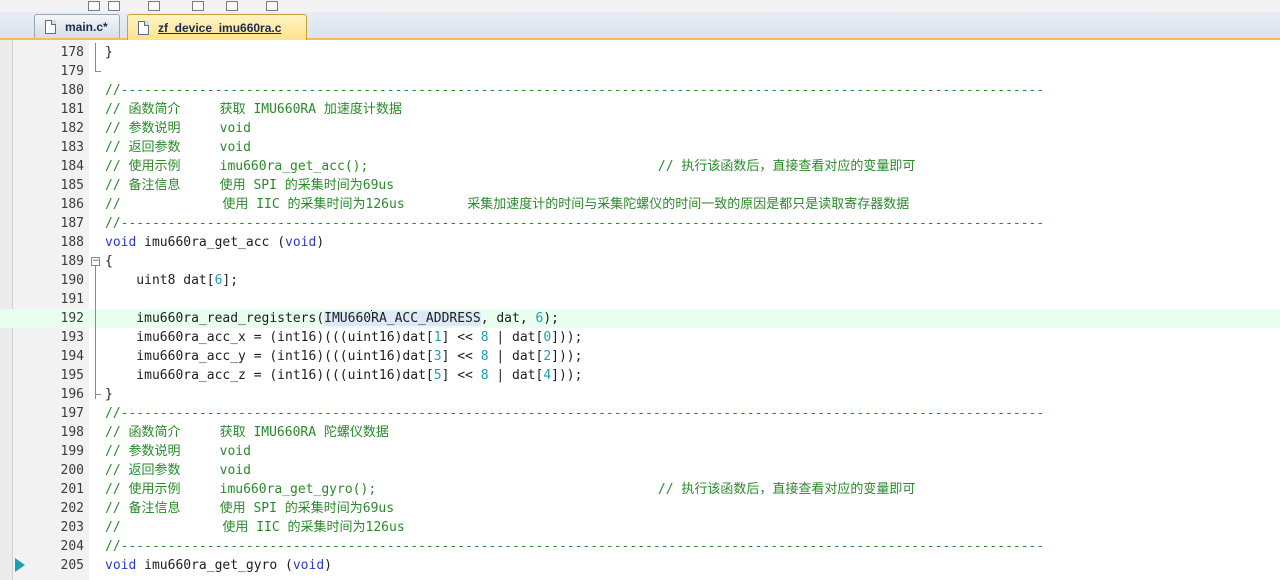  Describe the element at coordinates (640, 128) in the screenshot. I see `code-line: 182 // 参数说明 void` at that location.